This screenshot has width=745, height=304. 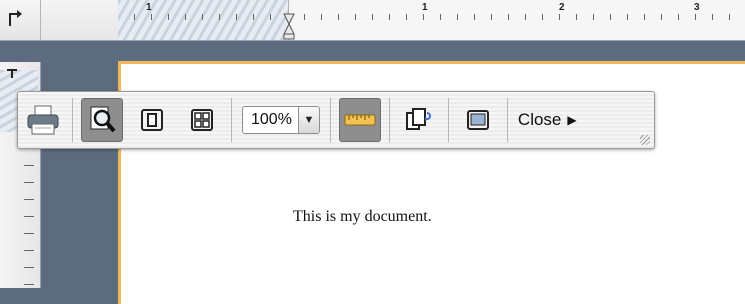 What do you see at coordinates (289, 26) in the screenshot?
I see `indent-marker-icon` at bounding box center [289, 26].